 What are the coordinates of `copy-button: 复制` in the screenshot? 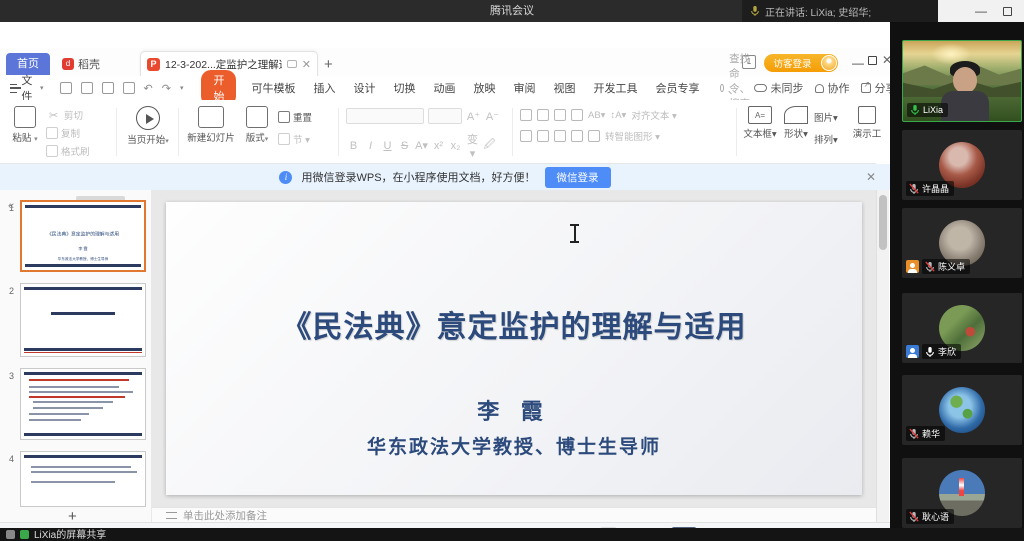 It's located at (70, 133).